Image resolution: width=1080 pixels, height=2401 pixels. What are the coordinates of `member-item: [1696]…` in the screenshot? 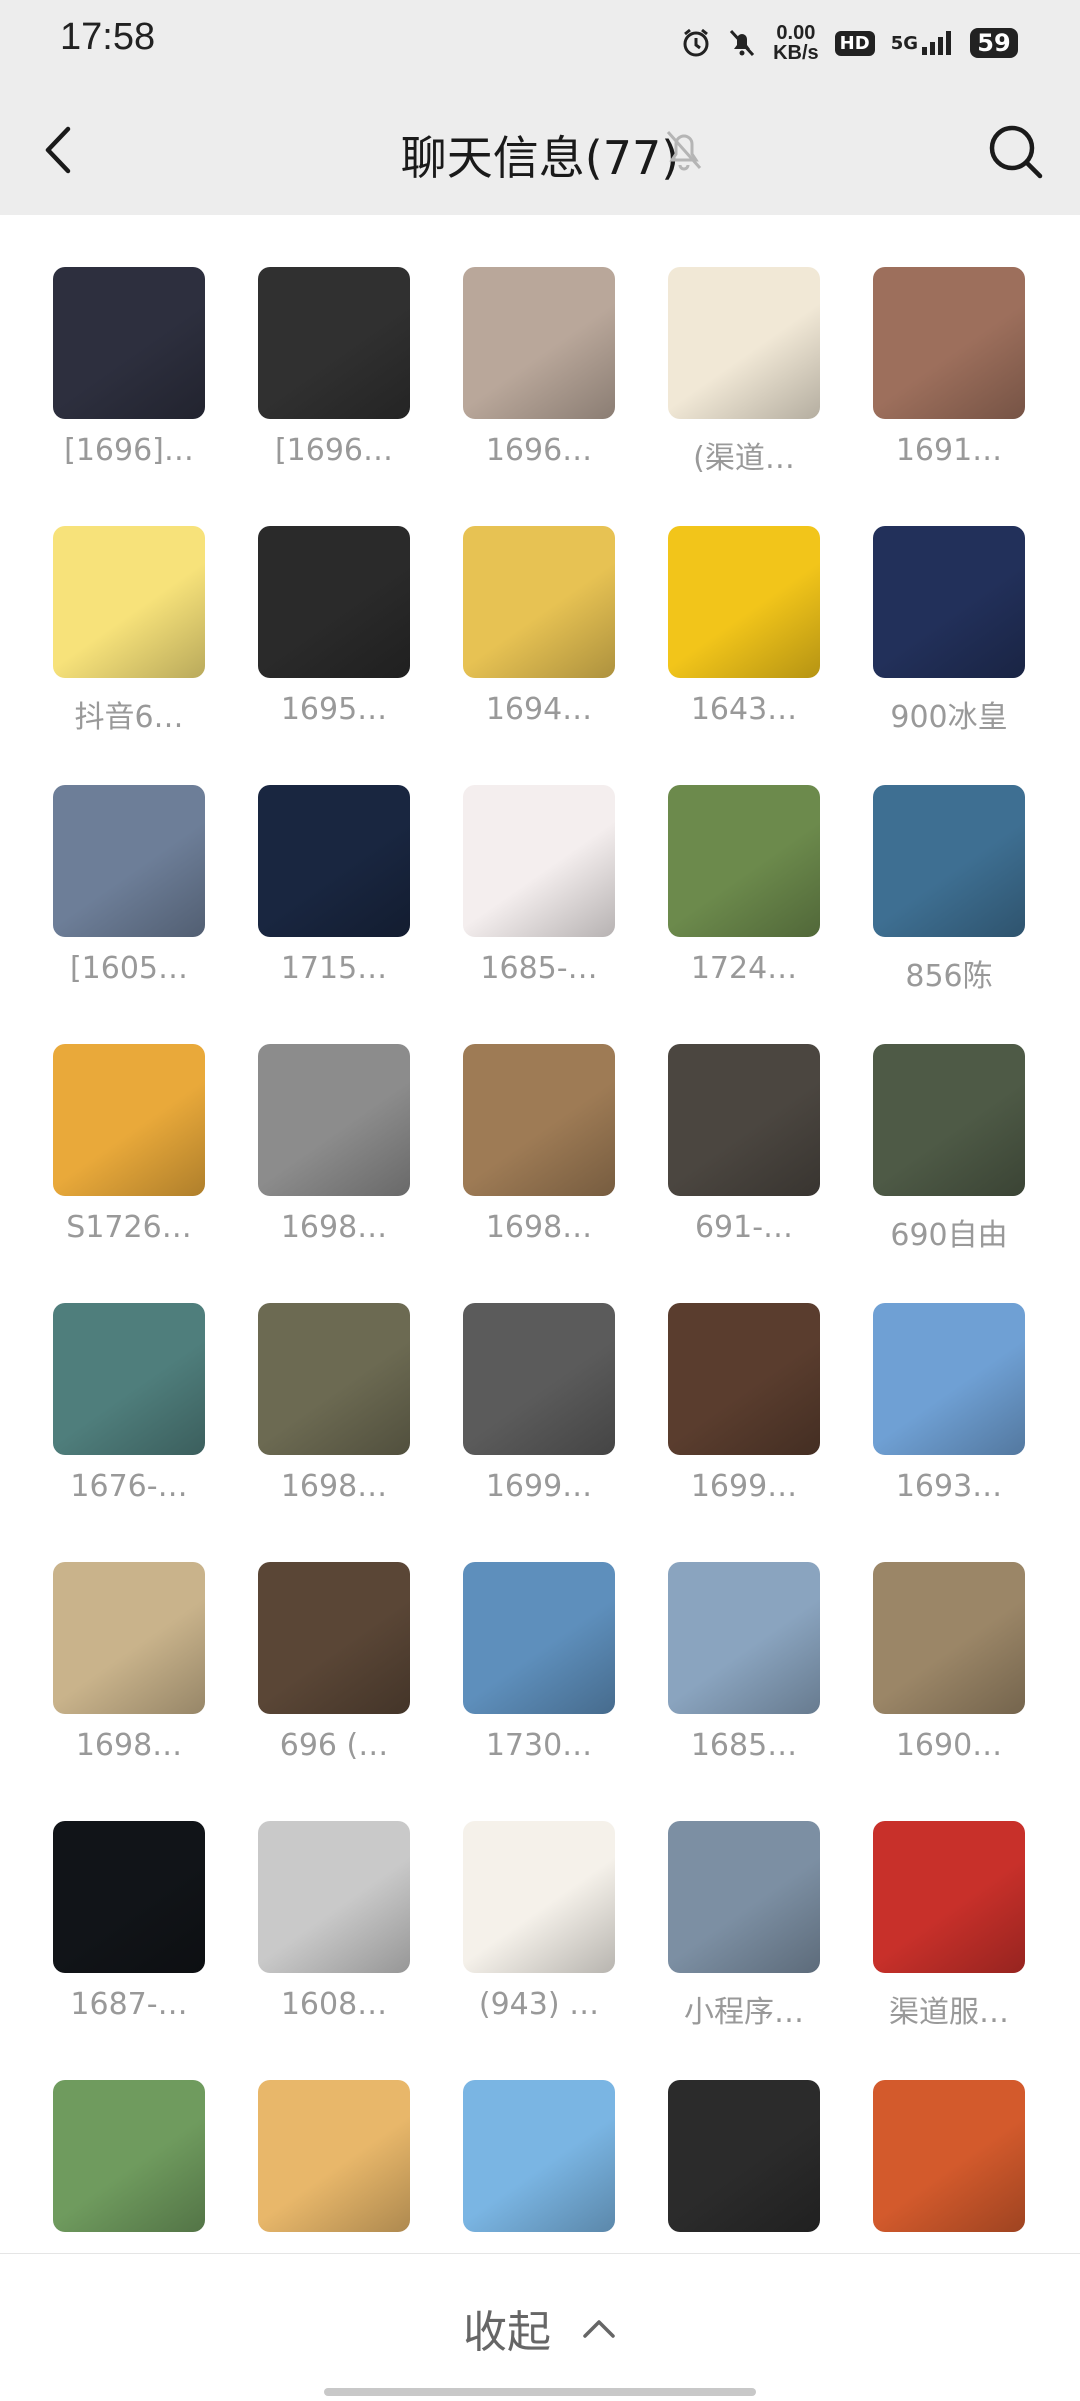 It's located at (129, 367).